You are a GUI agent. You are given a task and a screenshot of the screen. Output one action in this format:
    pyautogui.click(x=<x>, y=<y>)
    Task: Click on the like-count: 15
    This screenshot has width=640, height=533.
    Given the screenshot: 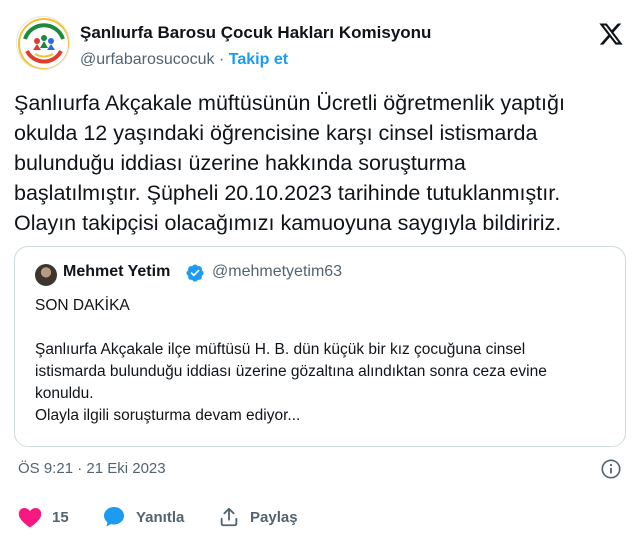 What is the action you would take?
    pyautogui.click(x=60, y=517)
    